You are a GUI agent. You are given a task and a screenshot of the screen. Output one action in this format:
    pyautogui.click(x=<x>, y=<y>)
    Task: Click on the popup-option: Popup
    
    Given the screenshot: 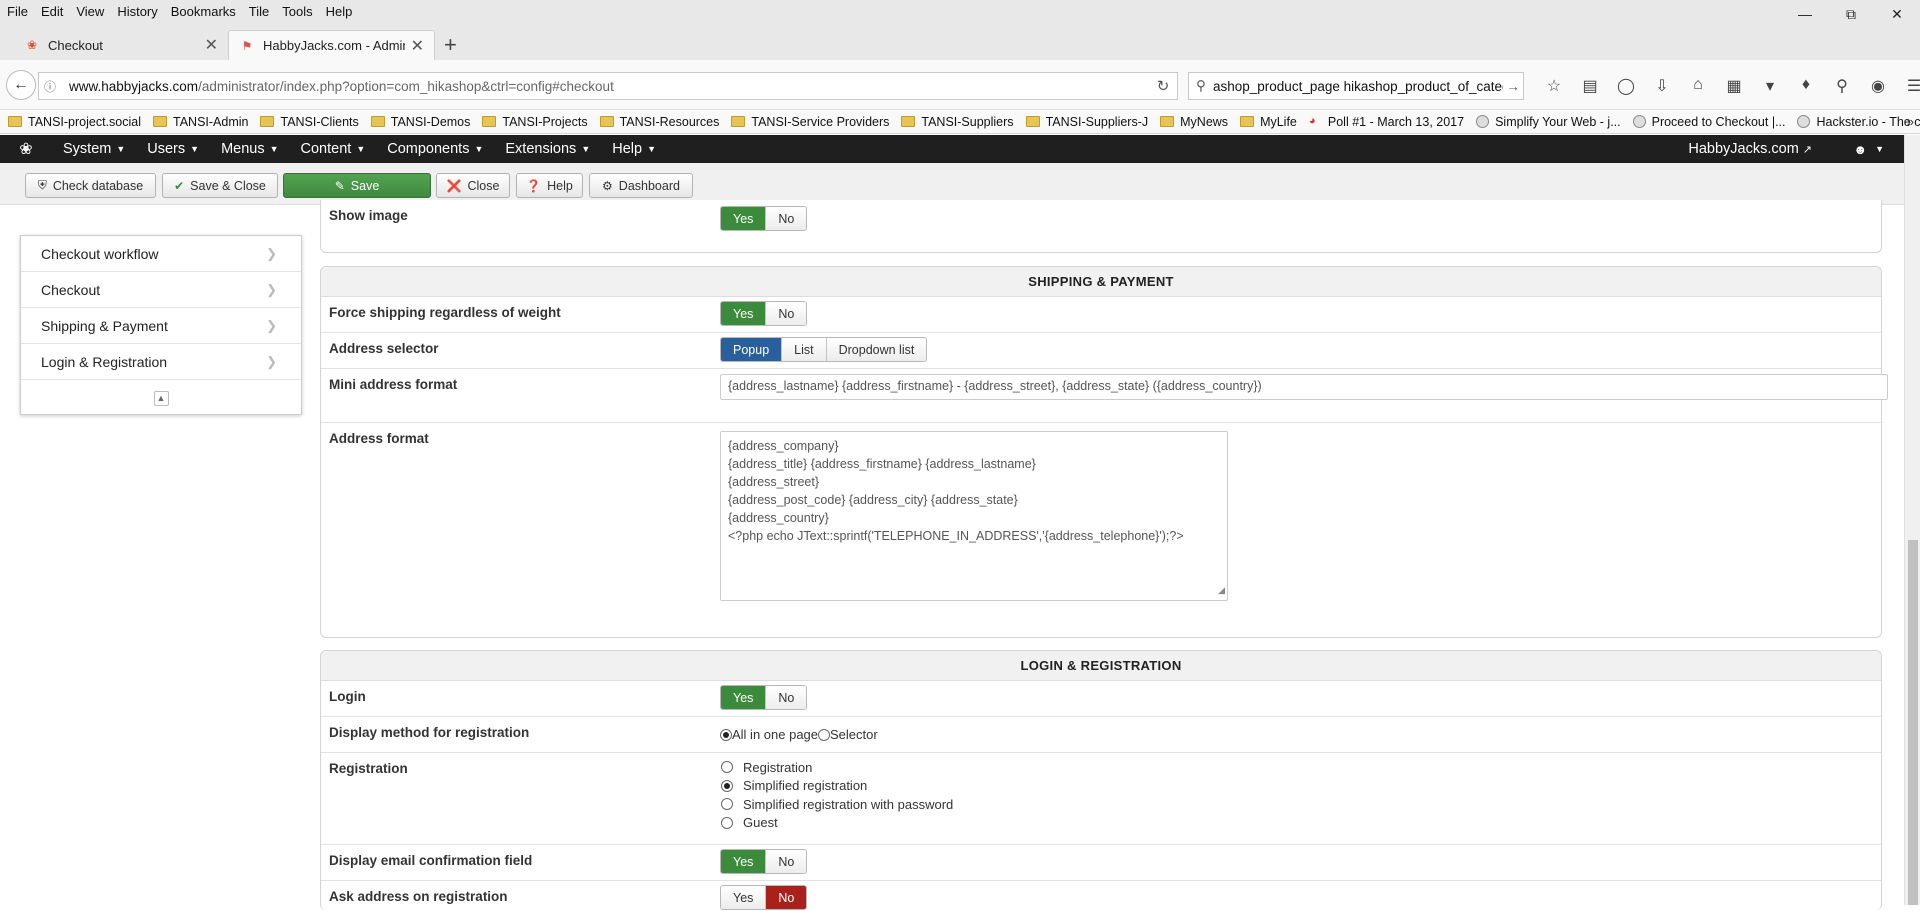 What is the action you would take?
    pyautogui.click(x=752, y=349)
    